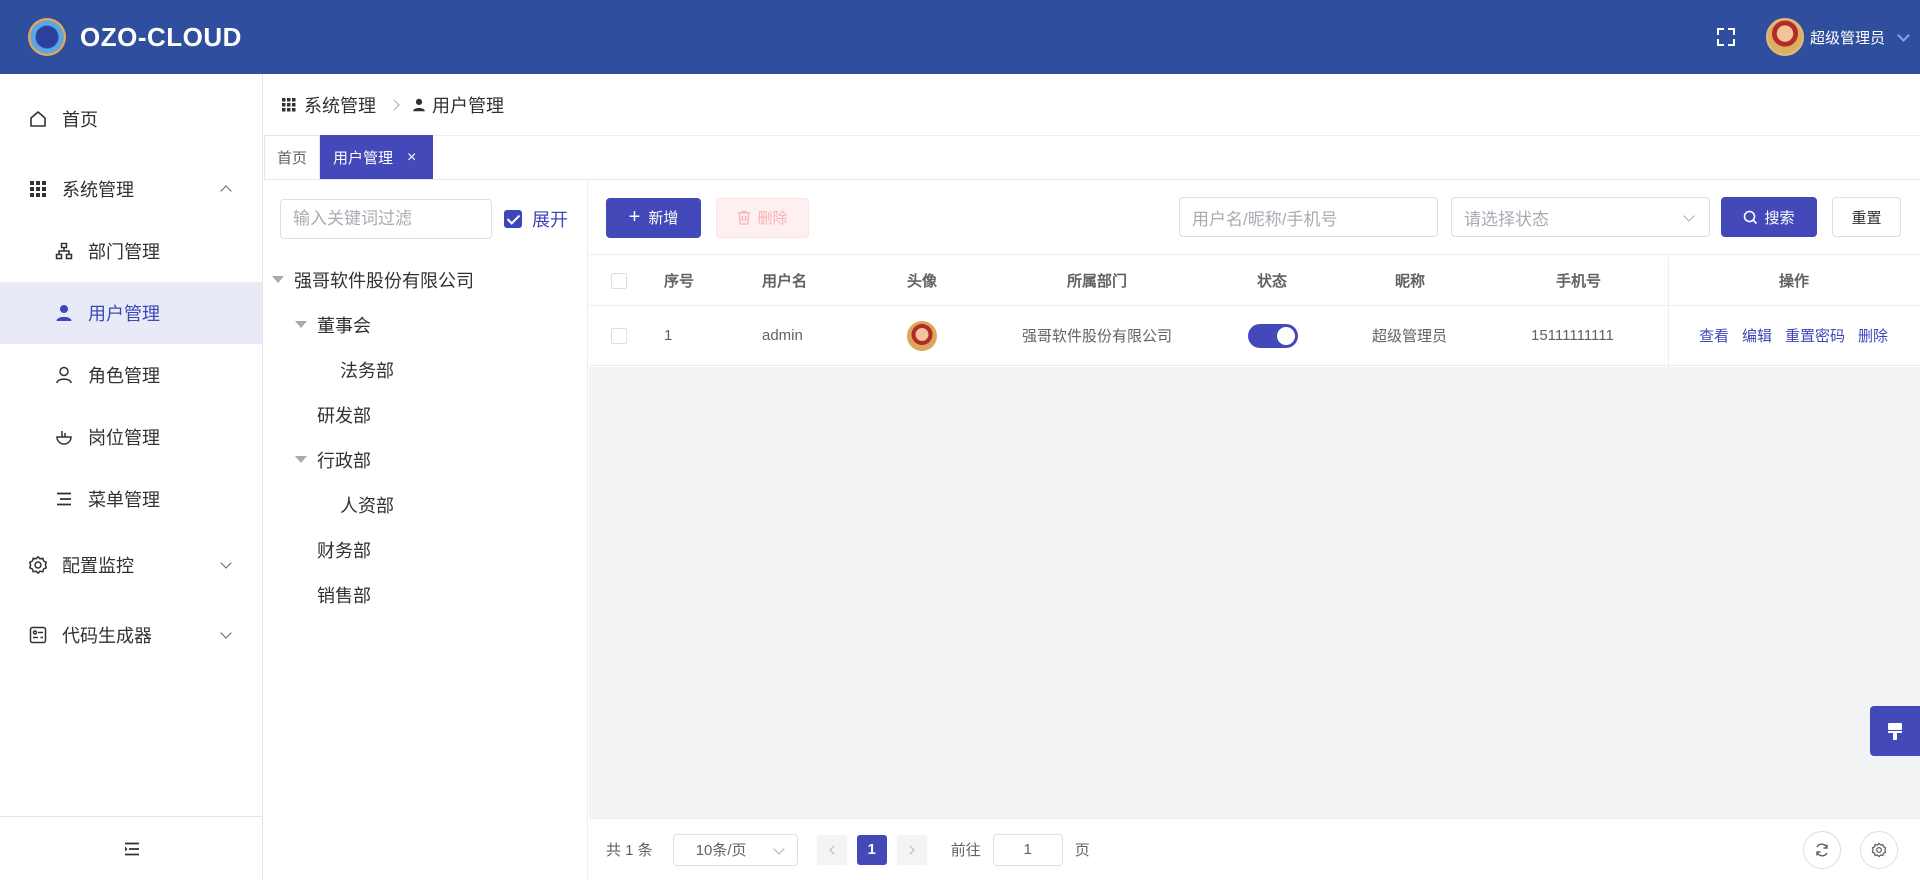 The width and height of the screenshot is (1920, 880). What do you see at coordinates (411, 158) in the screenshot?
I see `close-icon: ×` at bounding box center [411, 158].